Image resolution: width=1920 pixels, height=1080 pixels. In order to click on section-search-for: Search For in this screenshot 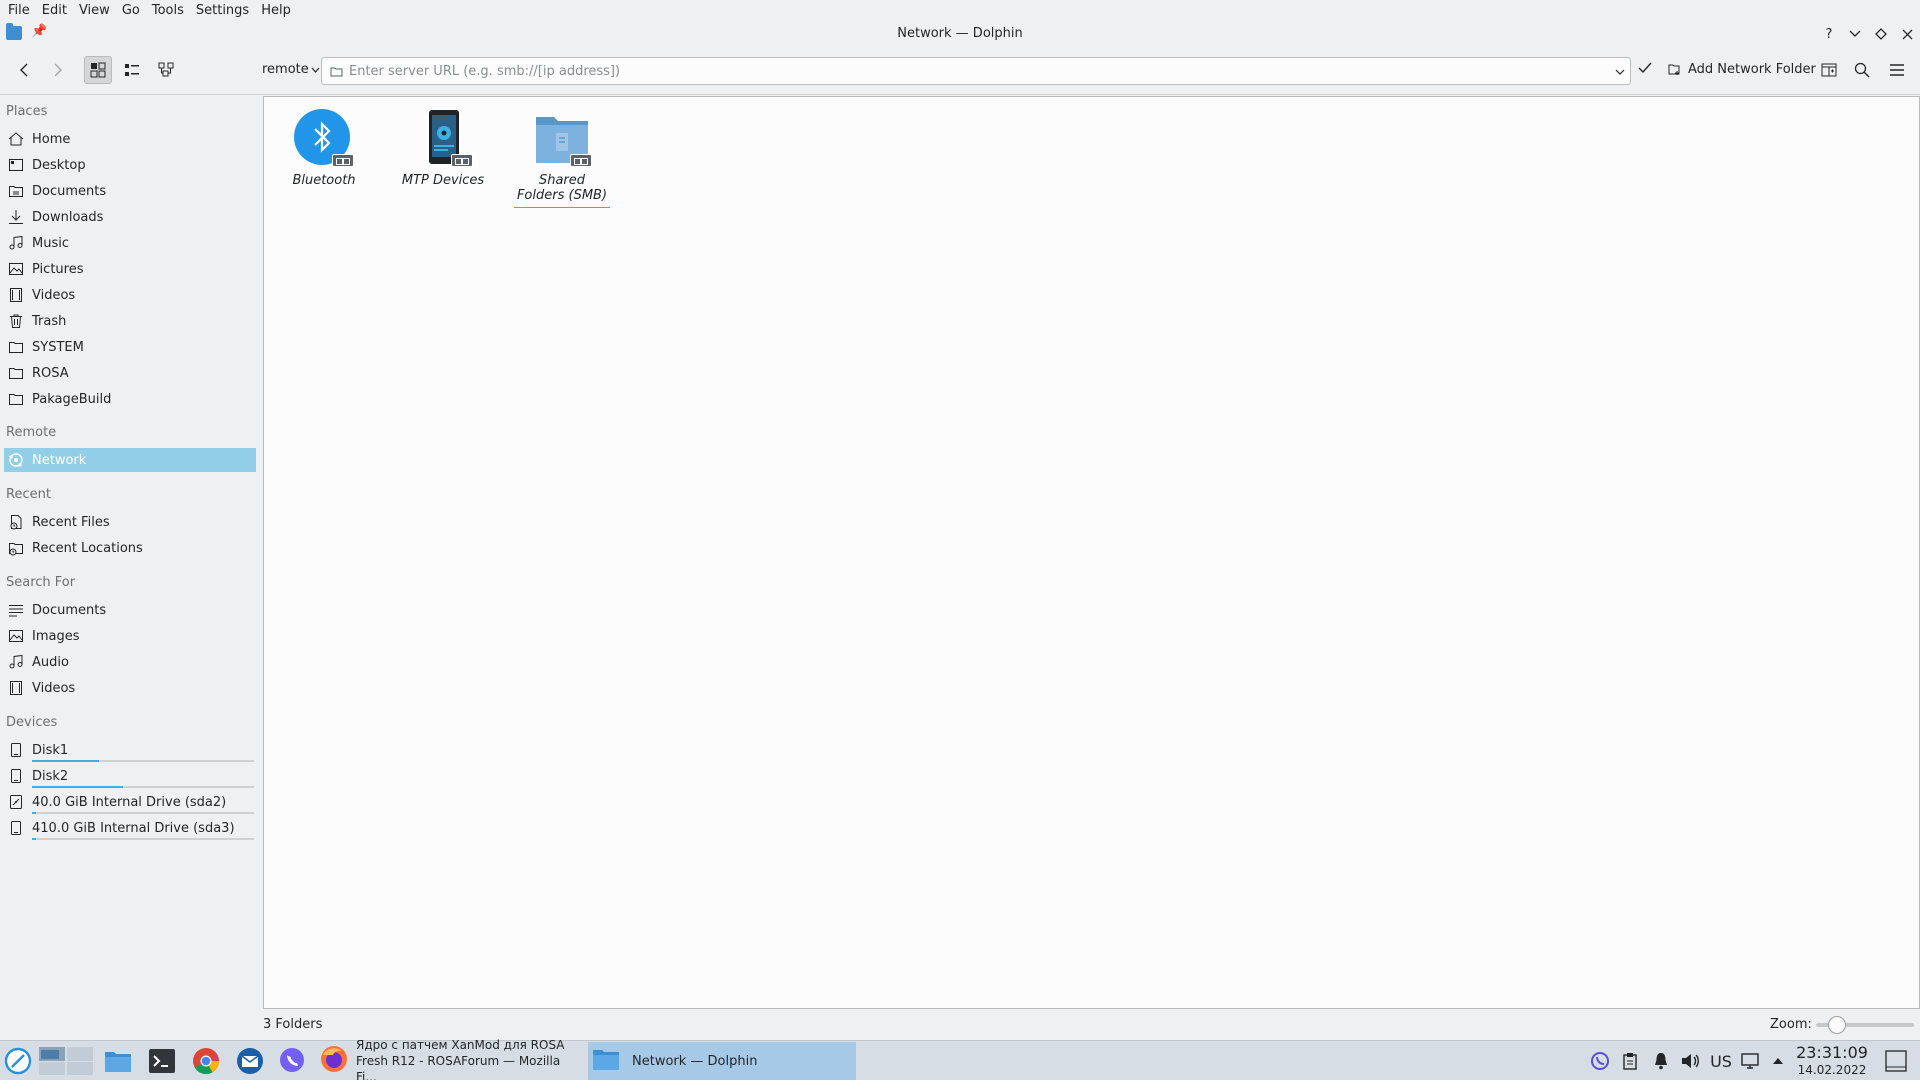, I will do `click(41, 582)`.